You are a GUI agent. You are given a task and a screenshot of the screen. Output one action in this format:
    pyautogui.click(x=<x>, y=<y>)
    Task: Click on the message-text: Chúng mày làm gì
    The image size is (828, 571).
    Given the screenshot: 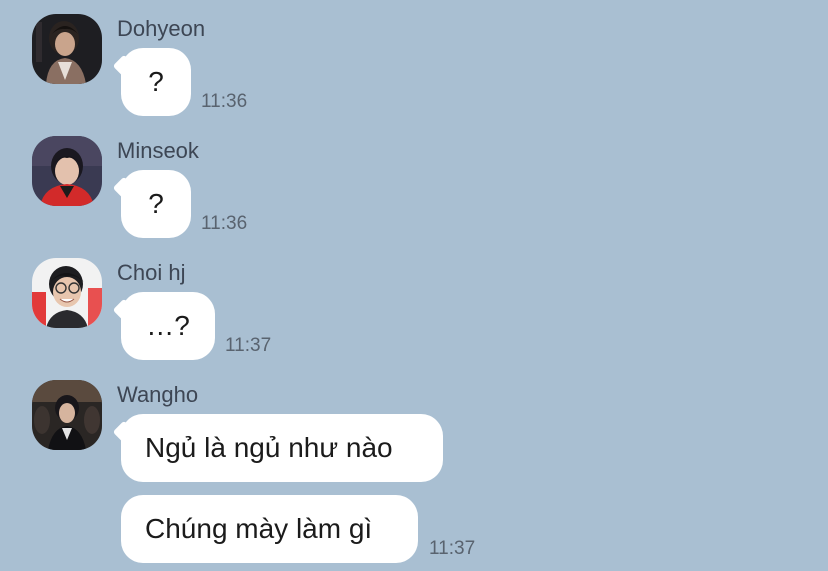 What is the action you would take?
    pyautogui.click(x=259, y=528)
    